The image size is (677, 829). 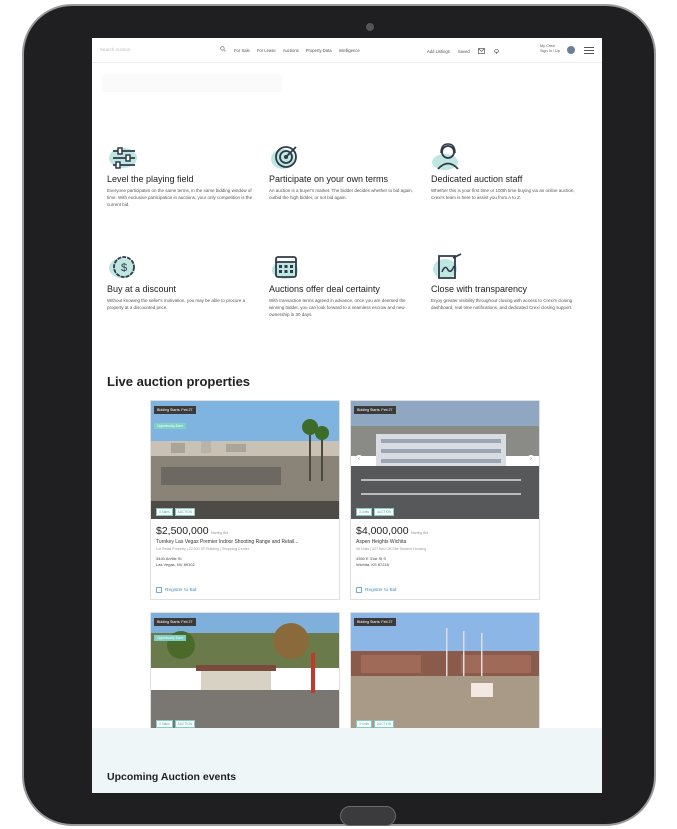 I want to click on property-card: Bidding Starts: Feb 27 3 Units AUCTION, so click(x=445, y=672).